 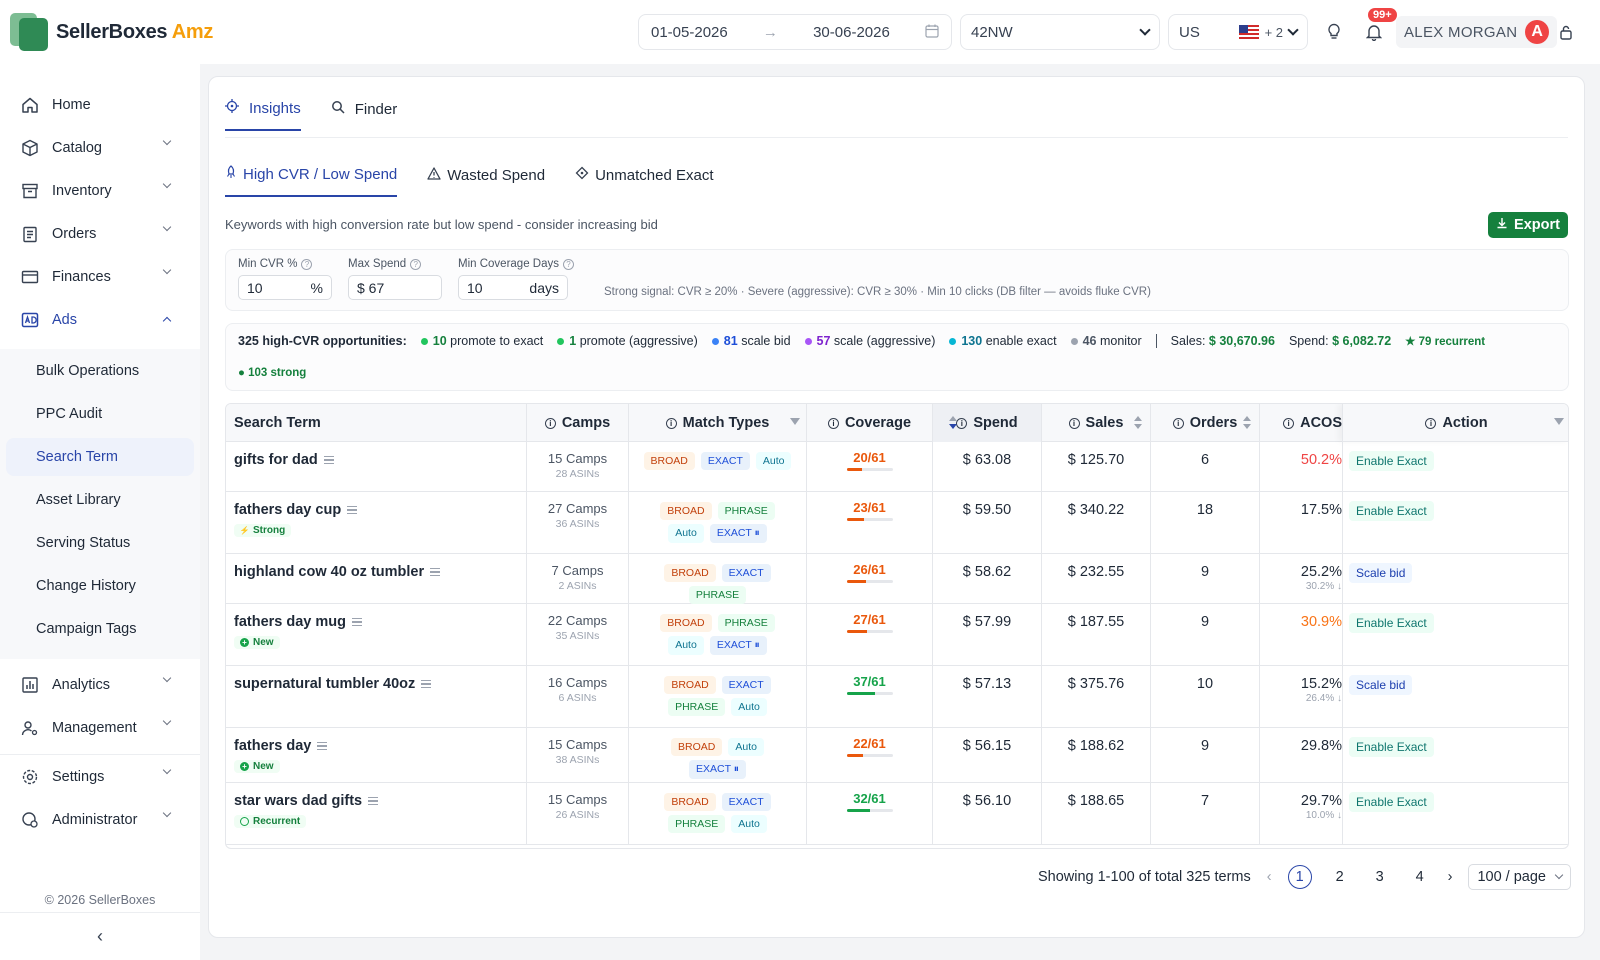 I want to click on camps-cell: 15 Camps 26 ASINs, so click(x=578, y=813).